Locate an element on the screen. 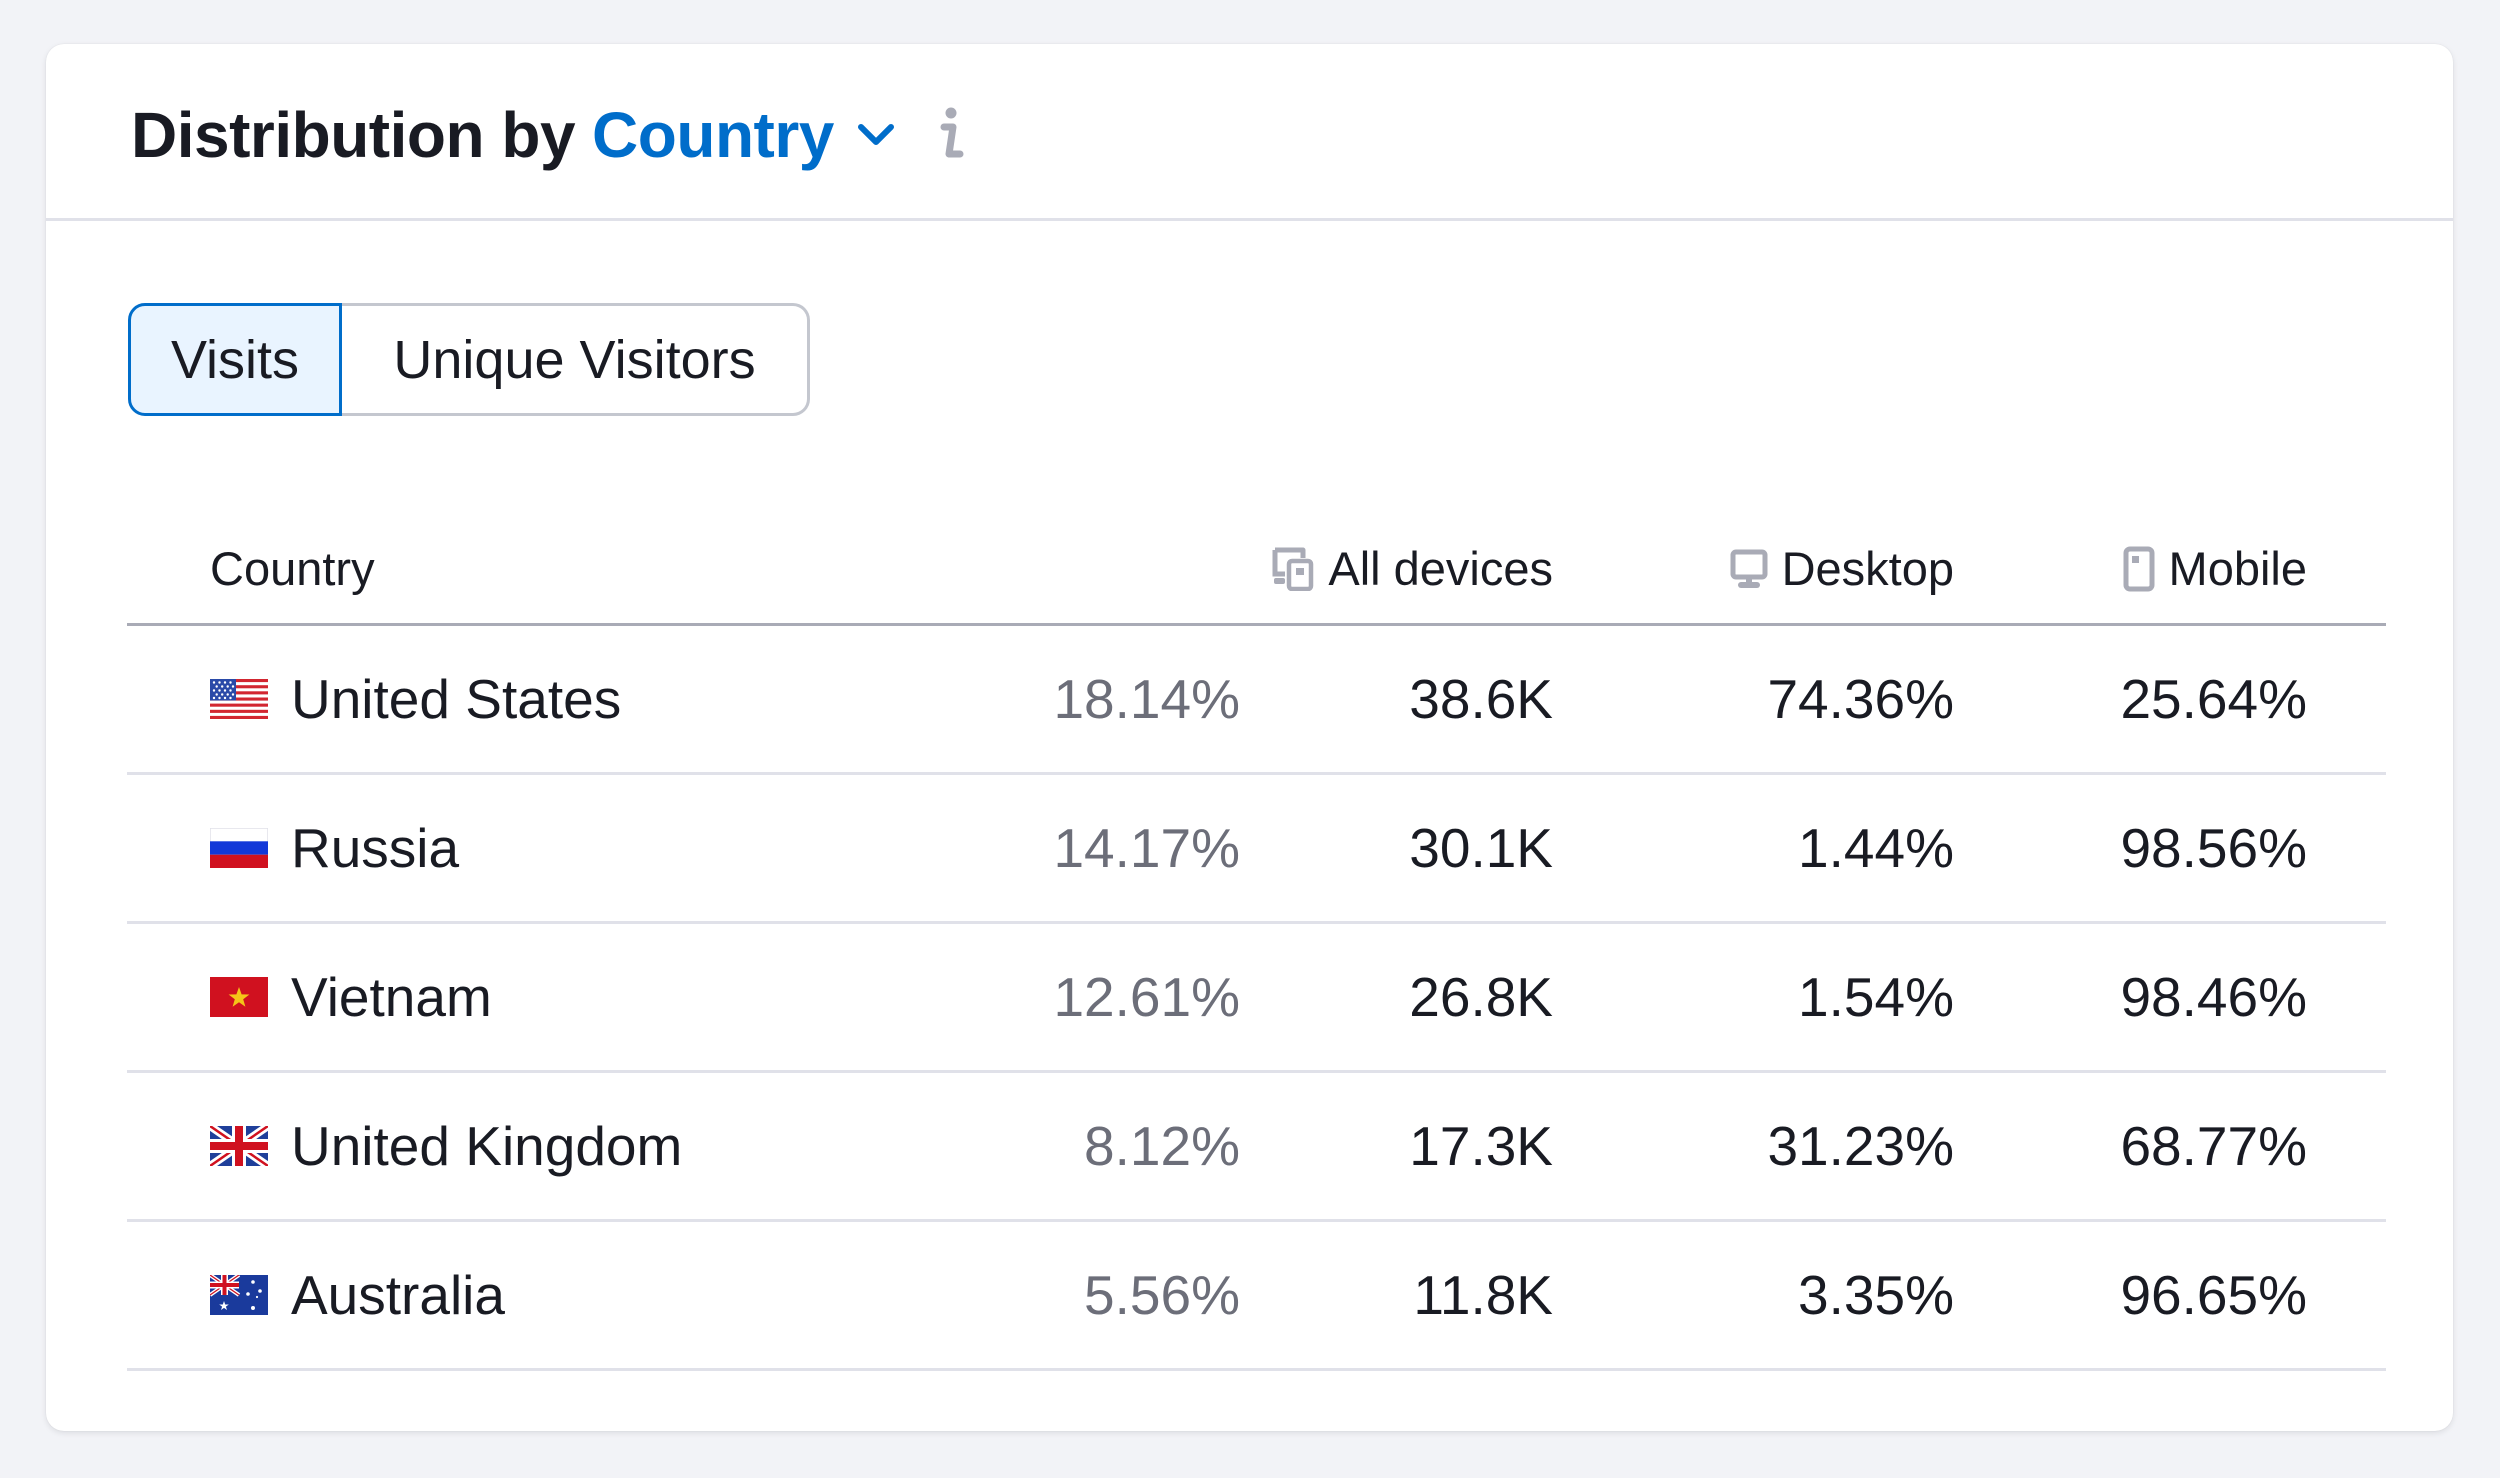  country-cell: Australia is located at coordinates (357, 1295).